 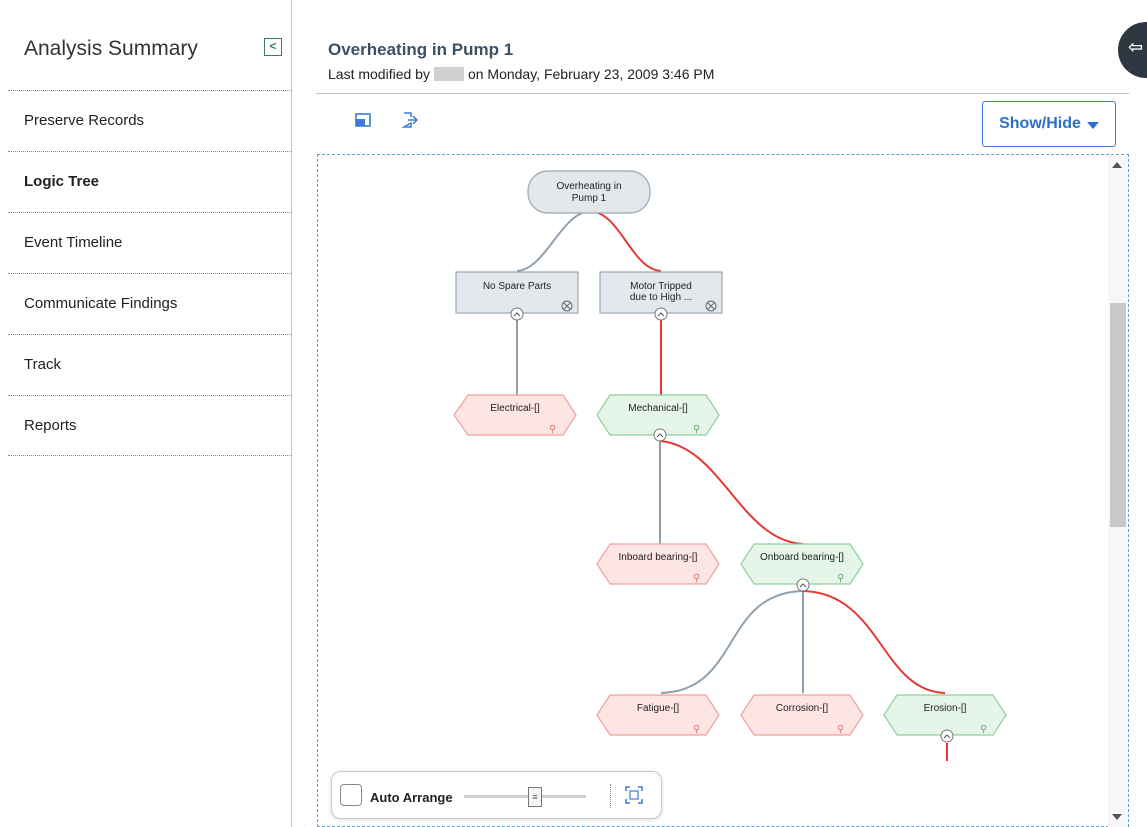 What do you see at coordinates (515, 408) in the screenshot?
I see `svg-text: Electrical-[]` at bounding box center [515, 408].